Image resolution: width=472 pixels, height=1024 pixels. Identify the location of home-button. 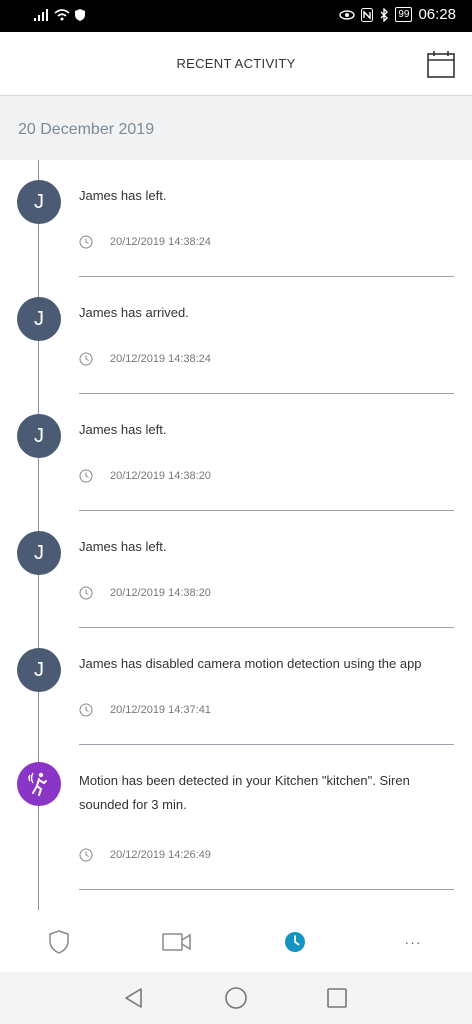
(236, 998).